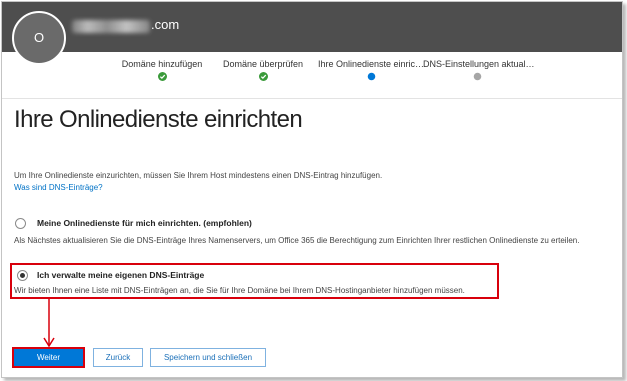 The height and width of the screenshot is (381, 627). I want to click on current-step-dot-icon, so click(371, 76).